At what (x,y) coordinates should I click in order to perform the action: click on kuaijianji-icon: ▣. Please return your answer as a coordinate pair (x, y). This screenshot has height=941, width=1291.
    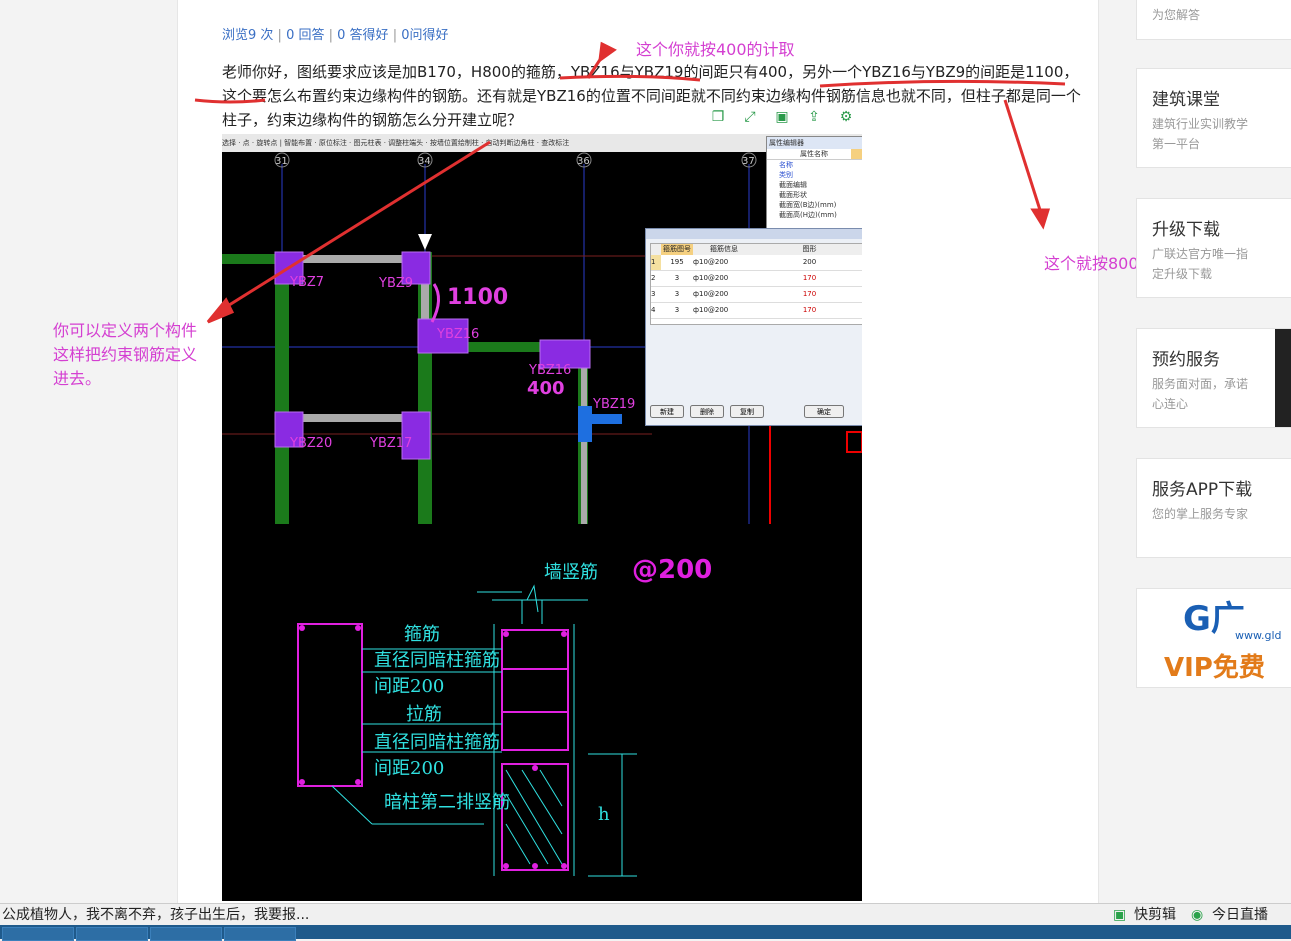
    Looking at the image, I should click on (1119, 915).